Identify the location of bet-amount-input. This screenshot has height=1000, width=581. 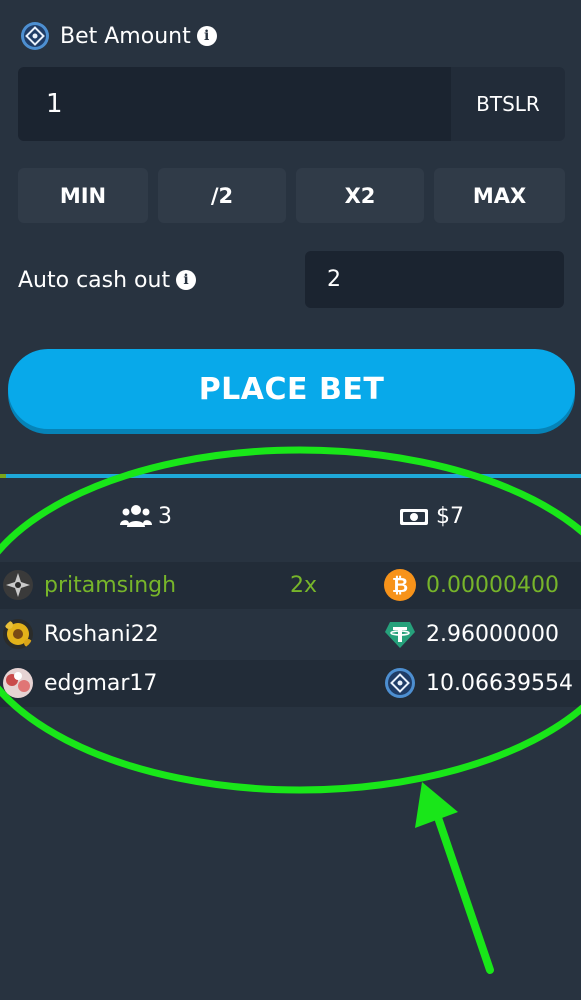
(234, 104).